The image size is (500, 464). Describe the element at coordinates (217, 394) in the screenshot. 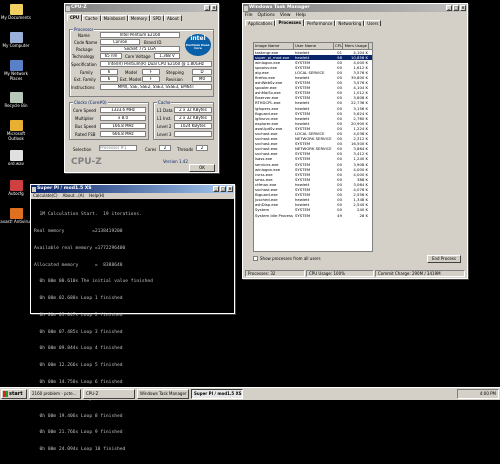

I see `taskbar-button-superpi: Super PI / mod1.5 XS` at that location.